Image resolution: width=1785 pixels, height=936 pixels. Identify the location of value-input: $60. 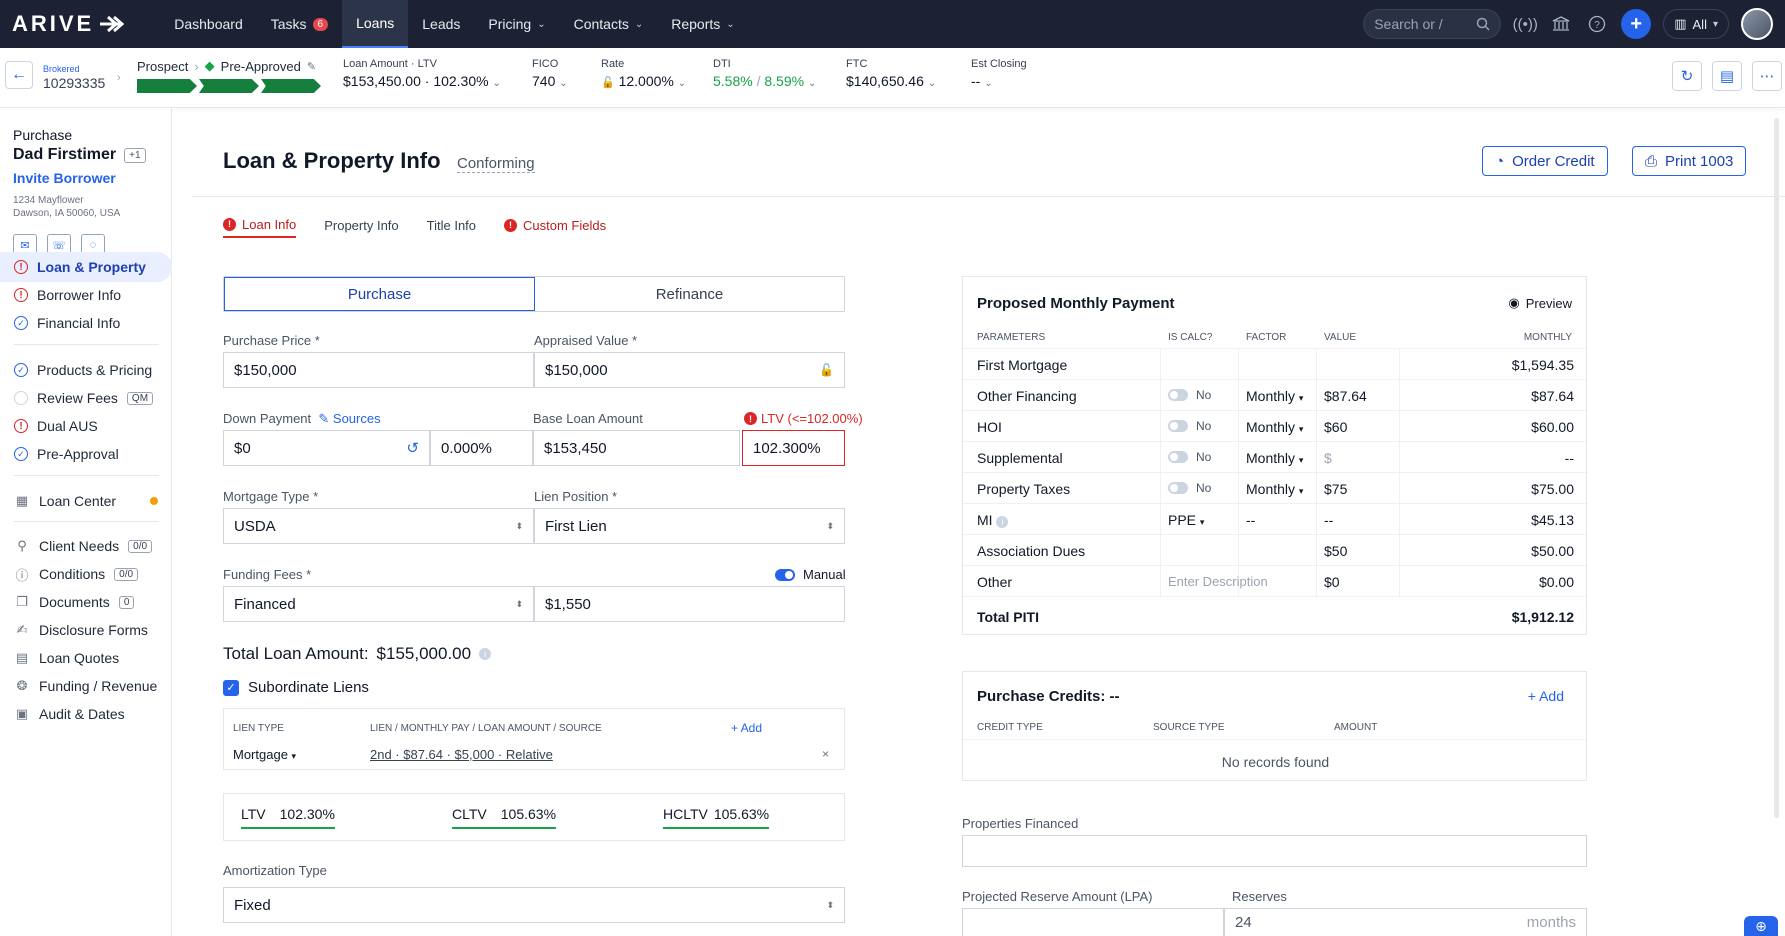
(1335, 427).